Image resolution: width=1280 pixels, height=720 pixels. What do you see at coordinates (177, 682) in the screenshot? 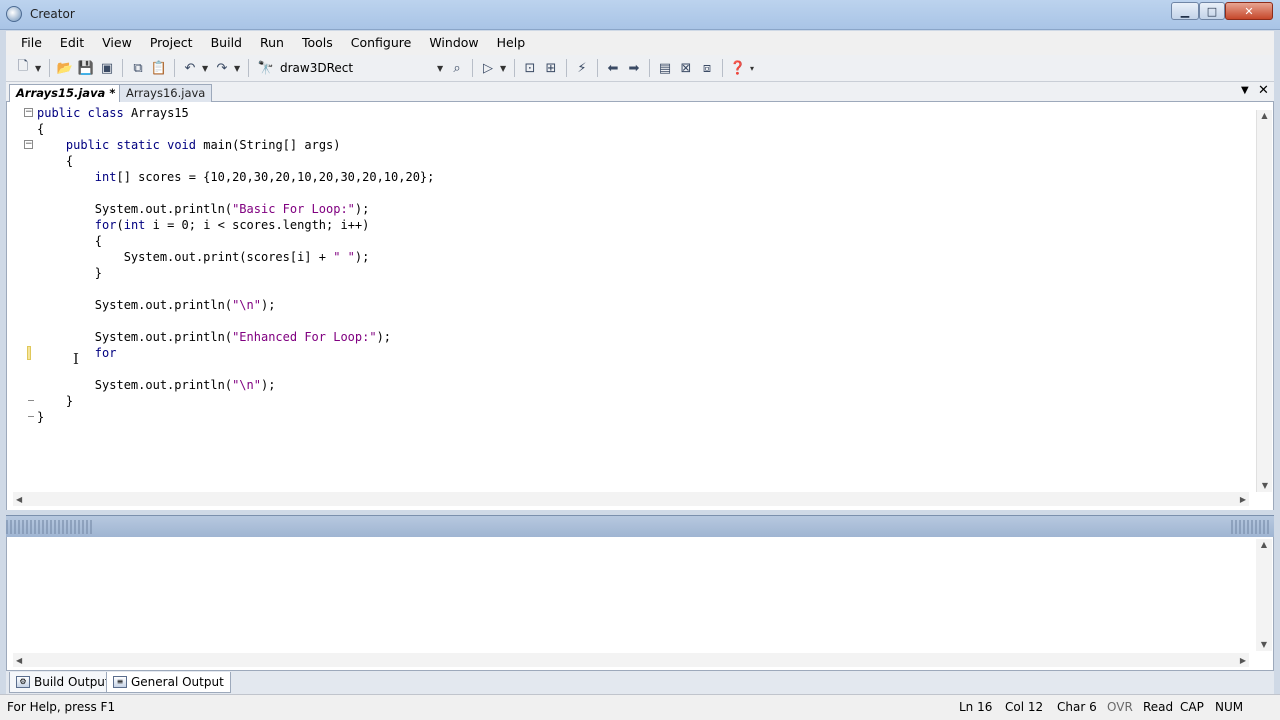
I see `tab-general-output-label: General Output` at bounding box center [177, 682].